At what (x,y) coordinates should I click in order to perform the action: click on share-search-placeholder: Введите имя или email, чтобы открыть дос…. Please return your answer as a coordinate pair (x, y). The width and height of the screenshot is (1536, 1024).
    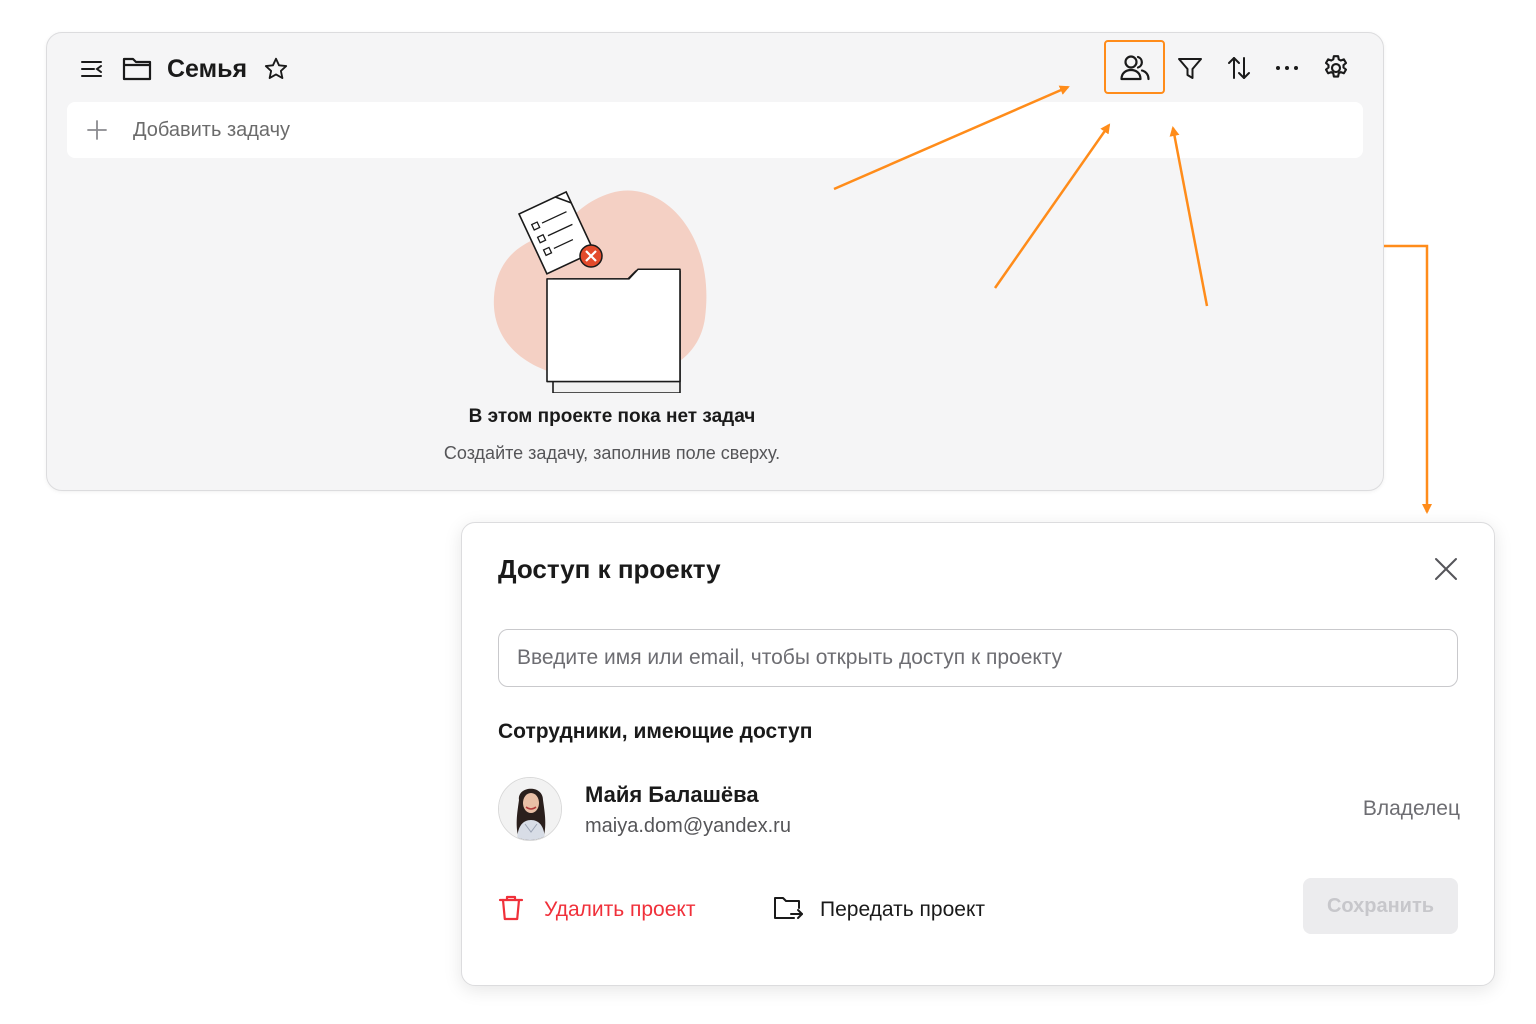
    Looking at the image, I should click on (790, 657).